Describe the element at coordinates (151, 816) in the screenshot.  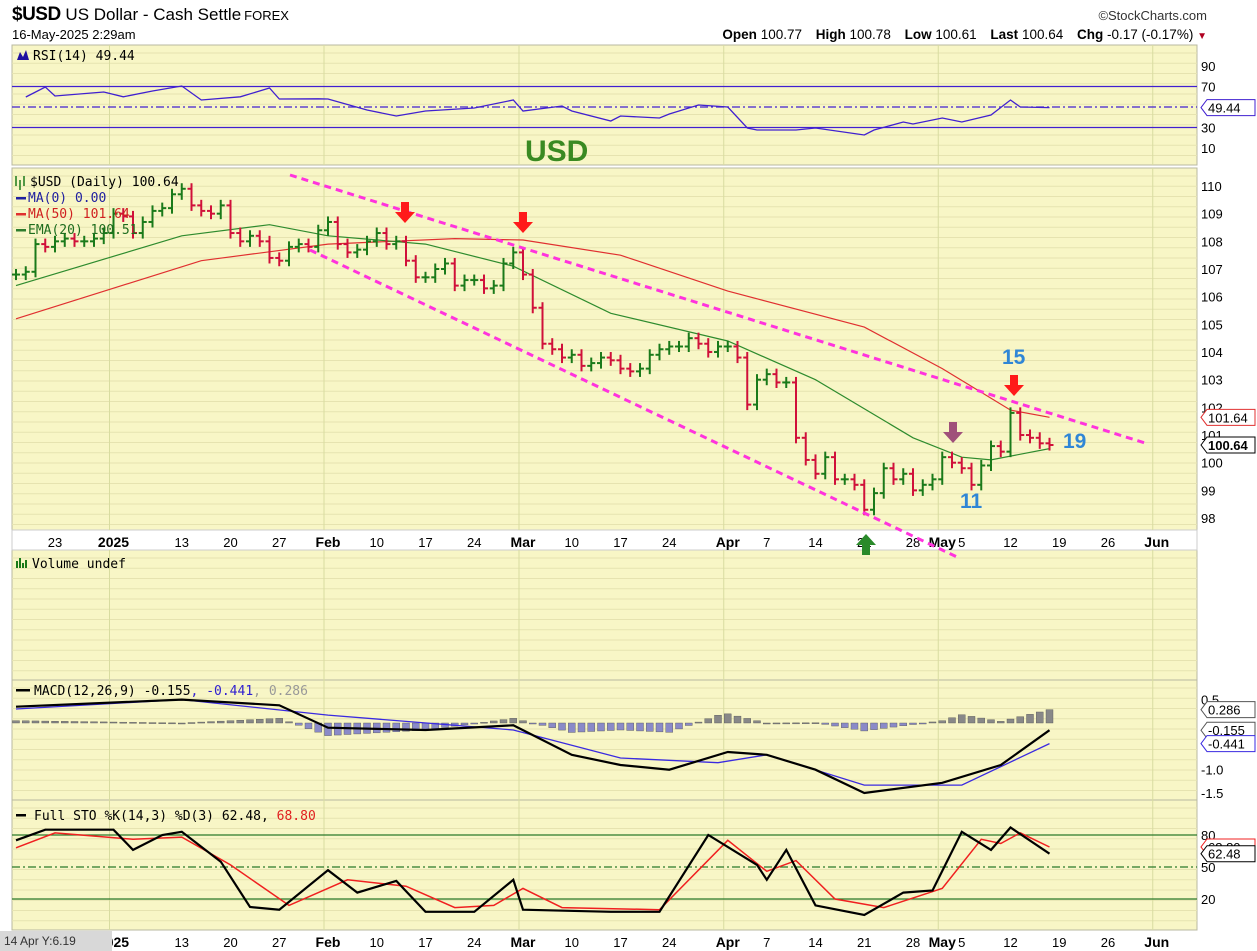
I see `sto-k-legend: Full STO %K(14,3) %D(3) 62.48,` at that location.